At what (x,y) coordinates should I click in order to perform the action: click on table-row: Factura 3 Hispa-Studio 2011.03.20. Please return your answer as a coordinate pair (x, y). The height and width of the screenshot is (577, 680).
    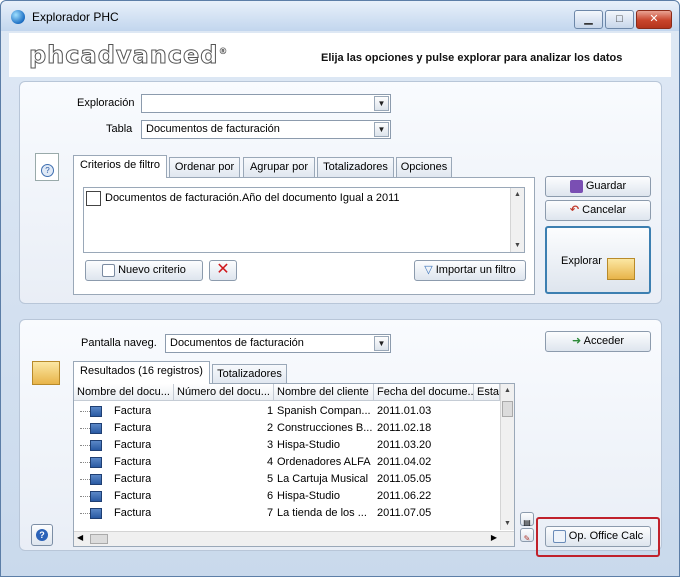
    Looking at the image, I should click on (287, 445).